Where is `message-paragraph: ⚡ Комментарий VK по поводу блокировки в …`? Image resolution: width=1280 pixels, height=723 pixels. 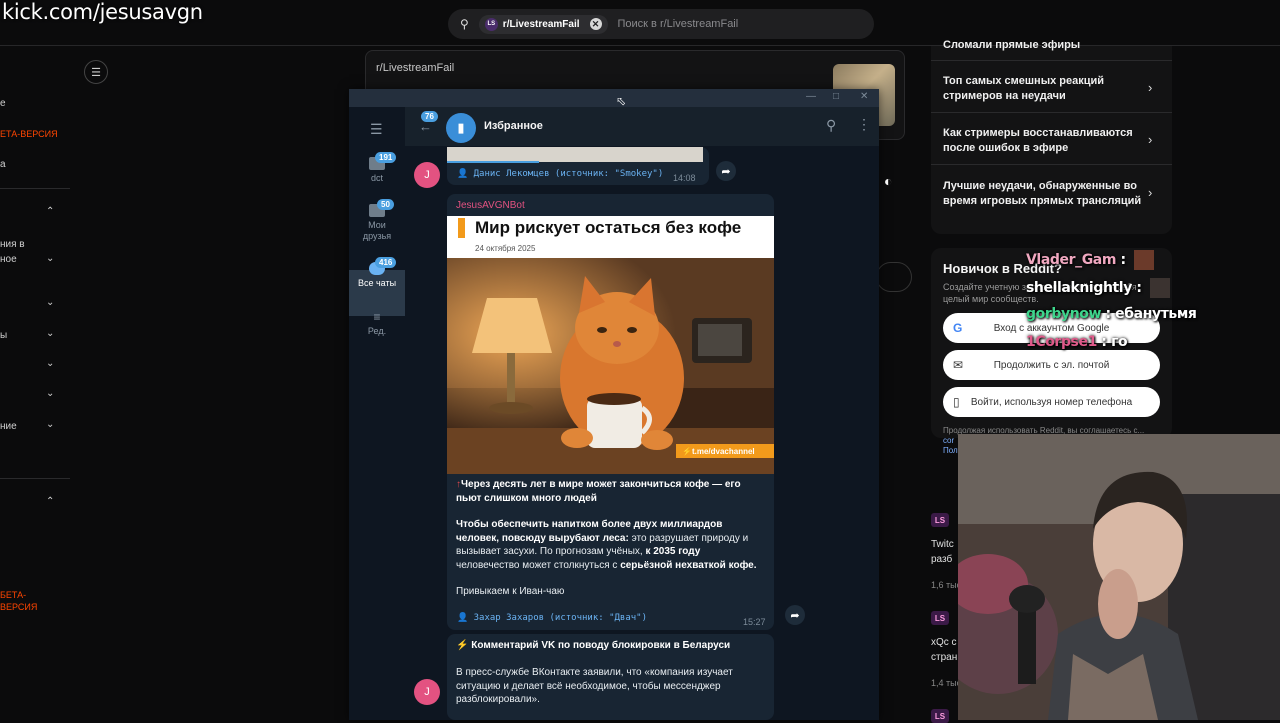 message-paragraph: ⚡ Комментарий VK по поводу блокировки в … is located at coordinates (608, 646).